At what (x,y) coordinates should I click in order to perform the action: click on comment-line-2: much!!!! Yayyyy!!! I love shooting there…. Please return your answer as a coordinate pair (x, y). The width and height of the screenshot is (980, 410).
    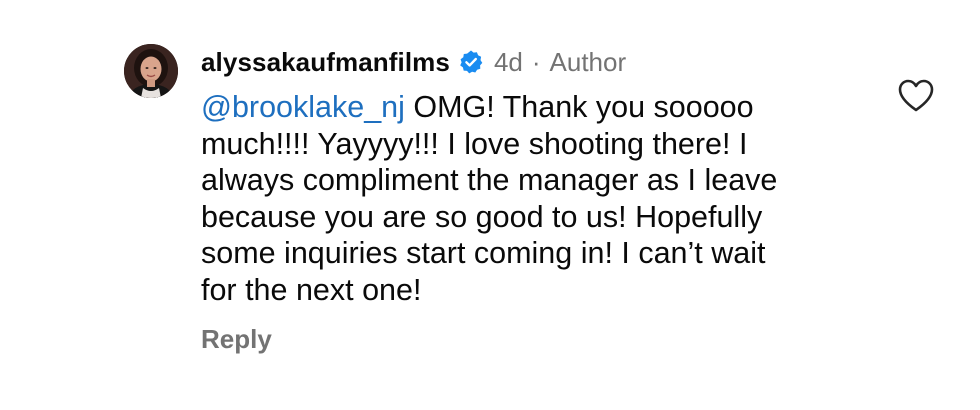
    Looking at the image, I should click on (474, 143).